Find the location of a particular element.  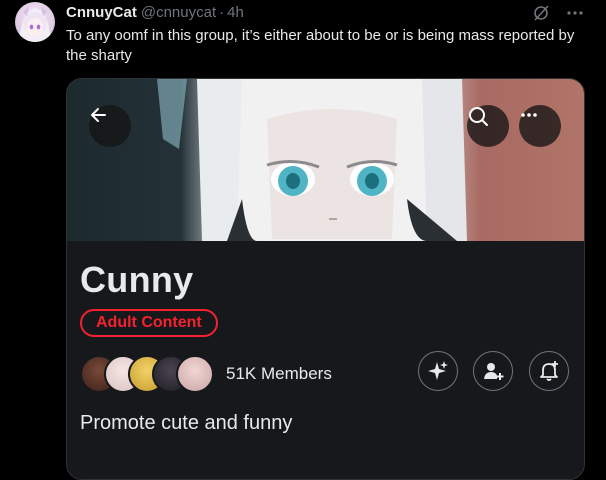

tweet-header-actions is located at coordinates (558, 13).